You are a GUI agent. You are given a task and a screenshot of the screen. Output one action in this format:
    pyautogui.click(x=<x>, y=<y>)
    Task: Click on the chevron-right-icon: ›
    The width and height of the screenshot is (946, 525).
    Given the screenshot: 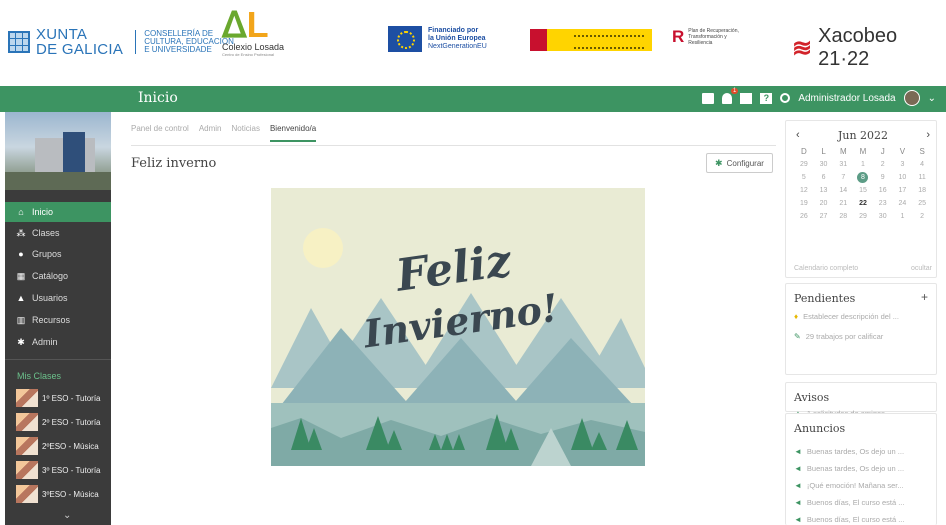 What is the action you would take?
    pyautogui.click(x=928, y=135)
    